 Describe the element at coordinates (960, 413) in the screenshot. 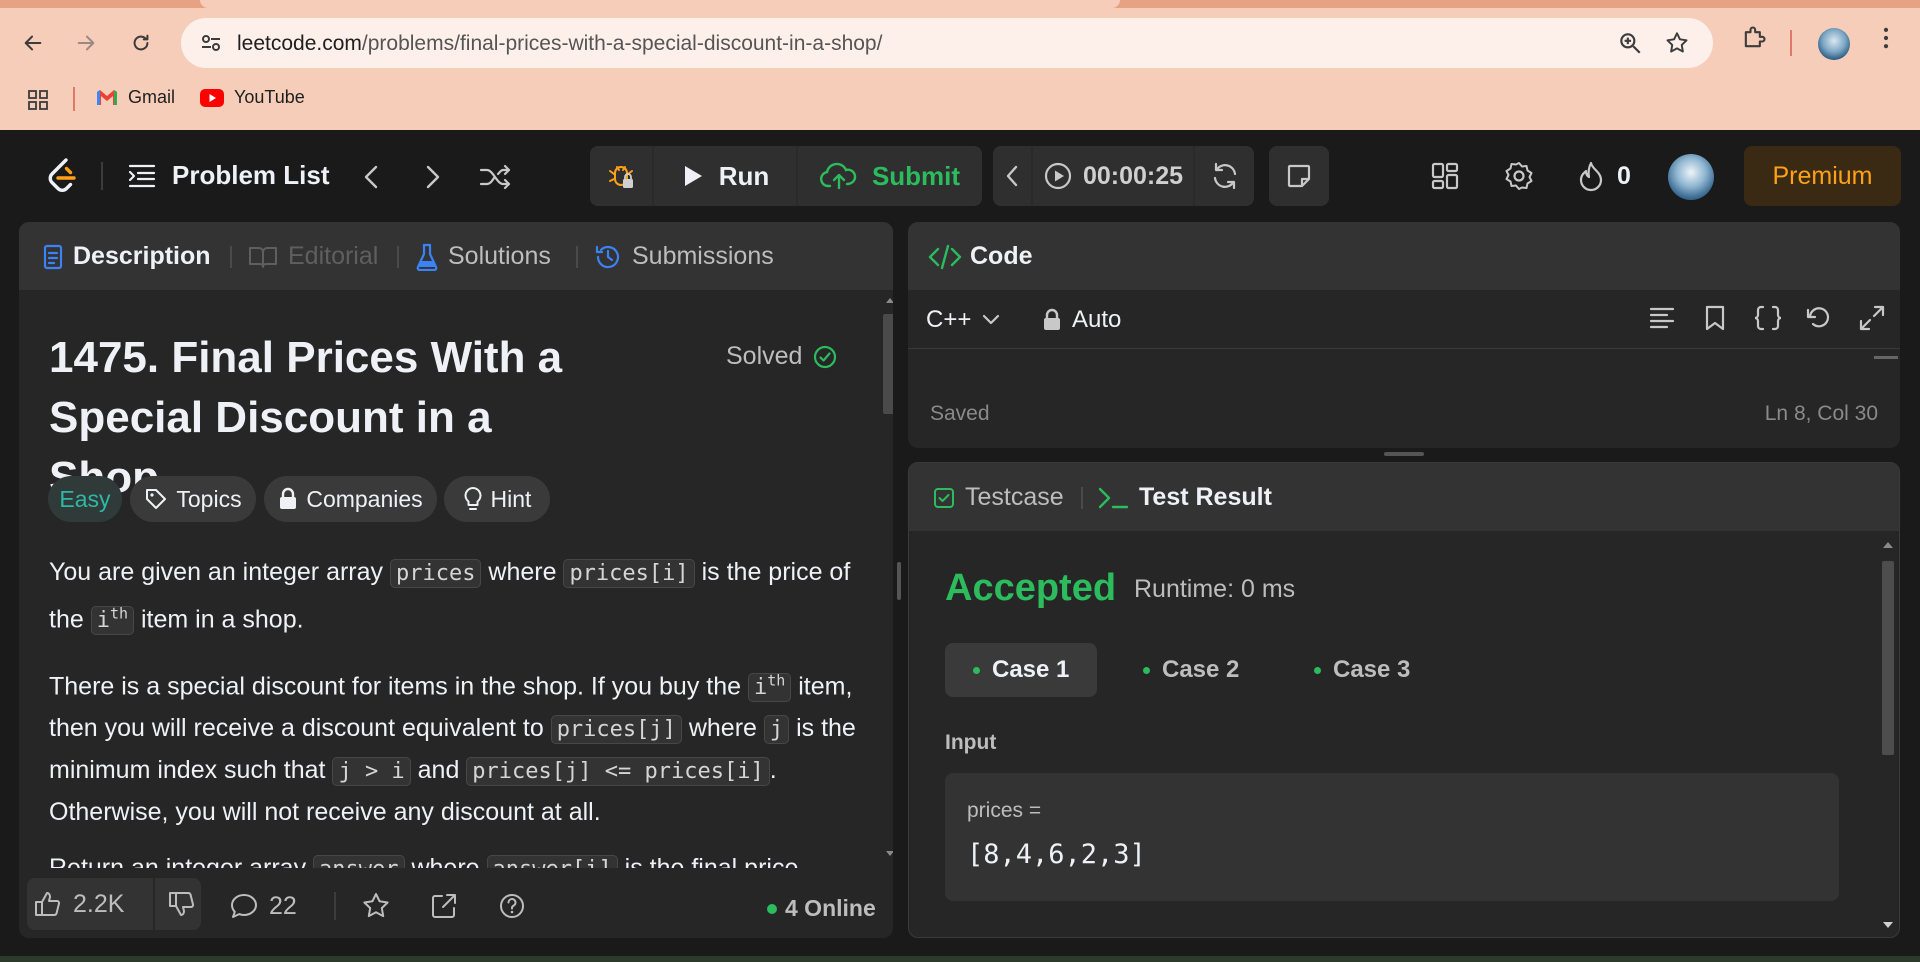

I see `save-status: Saved` at that location.